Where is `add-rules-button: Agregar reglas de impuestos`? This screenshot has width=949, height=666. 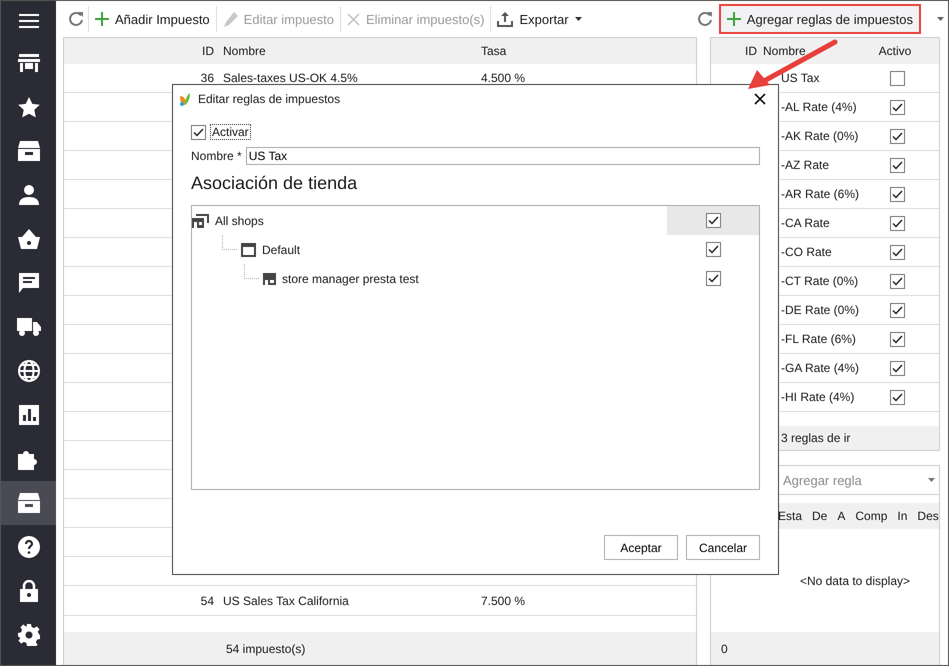 add-rules-button: Agregar reglas de impuestos is located at coordinates (819, 19).